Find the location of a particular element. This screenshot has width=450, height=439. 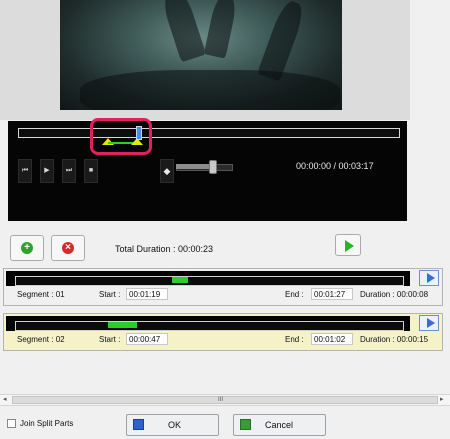

scroll-right-arrow-icon: ▸ is located at coordinates (442, 400).